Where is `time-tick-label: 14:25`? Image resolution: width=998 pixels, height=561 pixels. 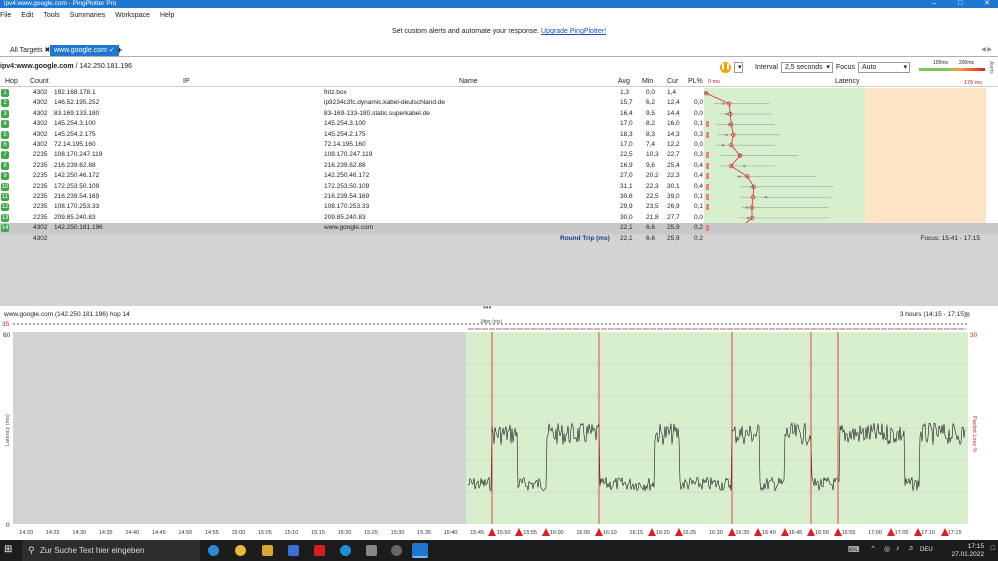 time-tick-label: 14:25 is located at coordinates (53, 533).